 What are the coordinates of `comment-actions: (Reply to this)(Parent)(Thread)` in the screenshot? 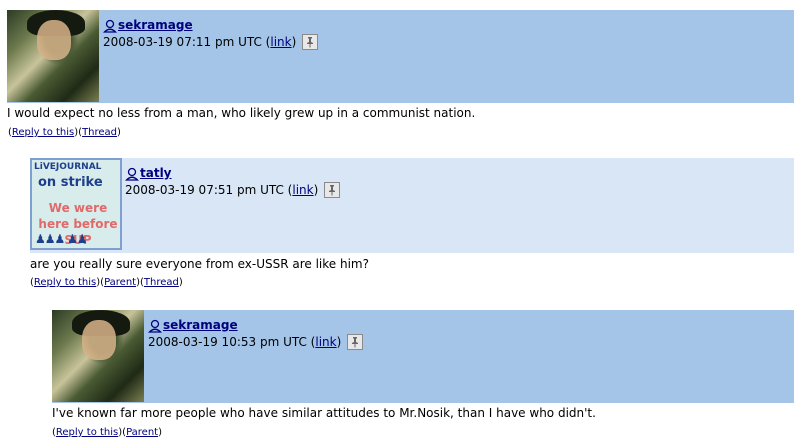 It's located at (106, 282).